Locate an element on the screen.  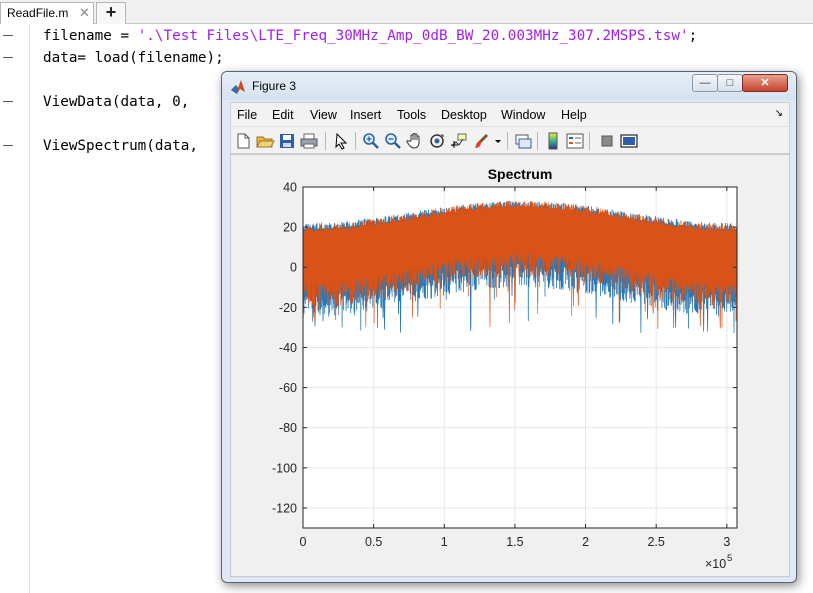
add-tab-button: + is located at coordinates (111, 13).